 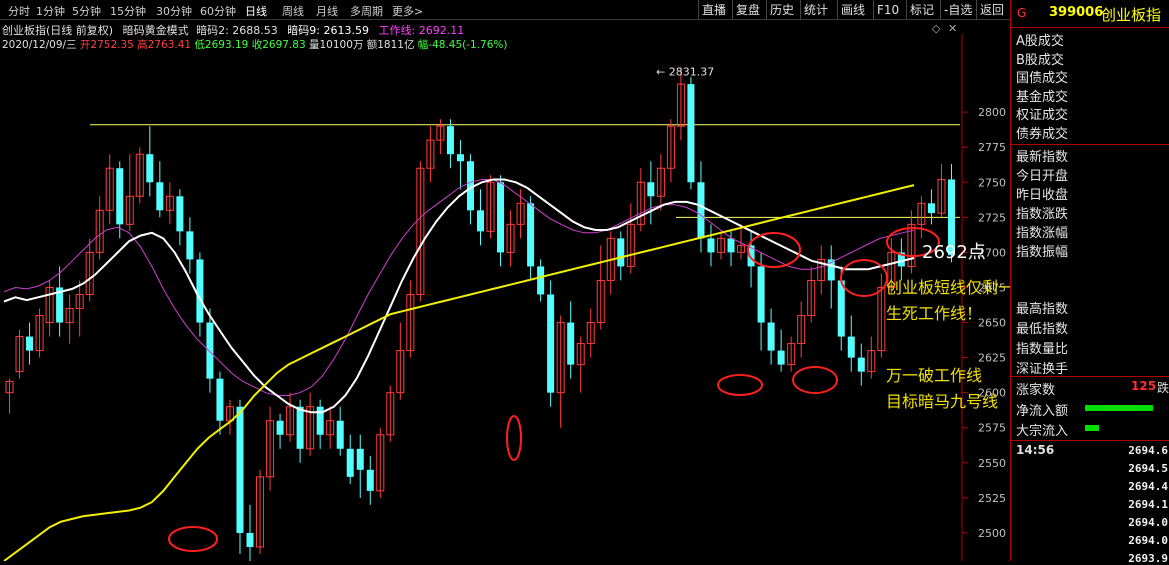 What do you see at coordinates (1035, 450) in the screenshot?
I see `tick-time: 14:56` at bounding box center [1035, 450].